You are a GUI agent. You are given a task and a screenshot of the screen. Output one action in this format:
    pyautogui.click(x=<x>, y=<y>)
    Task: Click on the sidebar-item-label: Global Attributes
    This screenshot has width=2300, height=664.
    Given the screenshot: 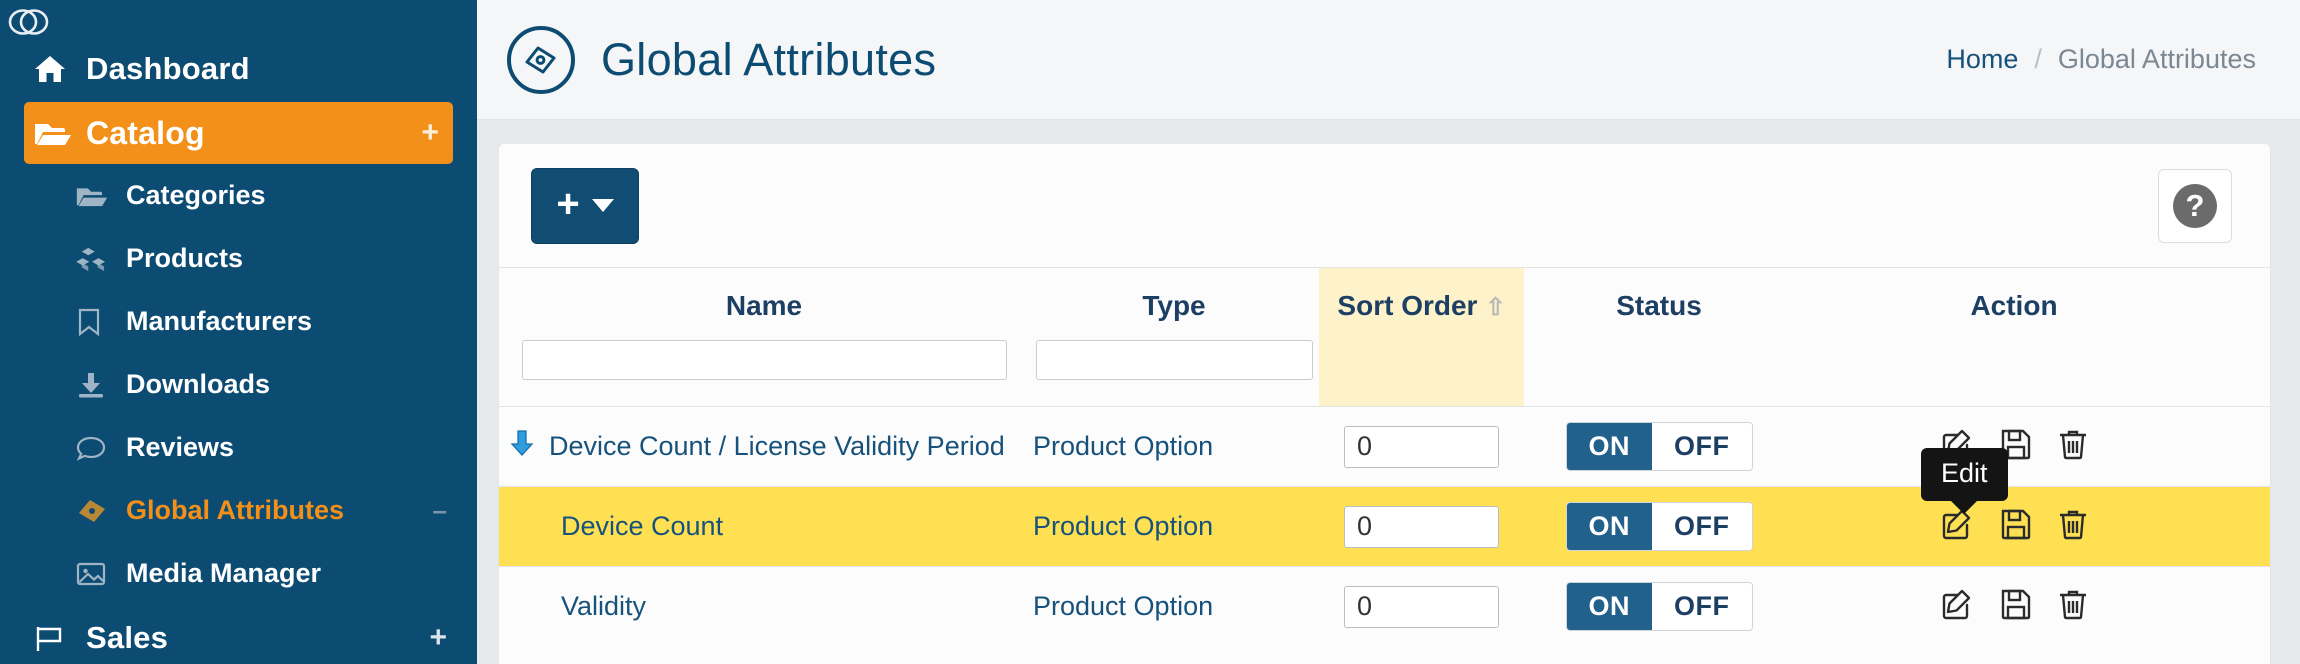 What is the action you would take?
    pyautogui.click(x=235, y=510)
    